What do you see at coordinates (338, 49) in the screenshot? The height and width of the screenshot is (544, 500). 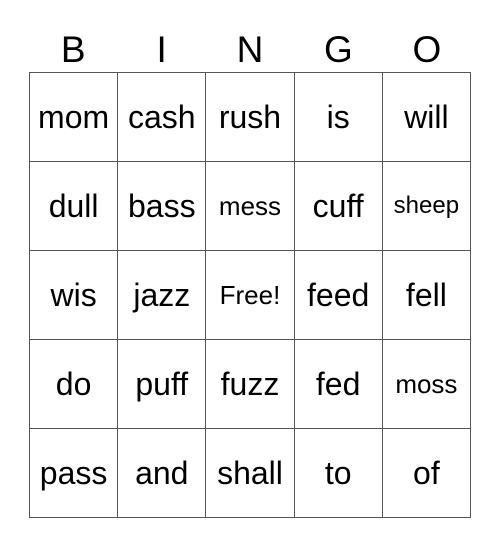 I see `header-letter-g: G` at bounding box center [338, 49].